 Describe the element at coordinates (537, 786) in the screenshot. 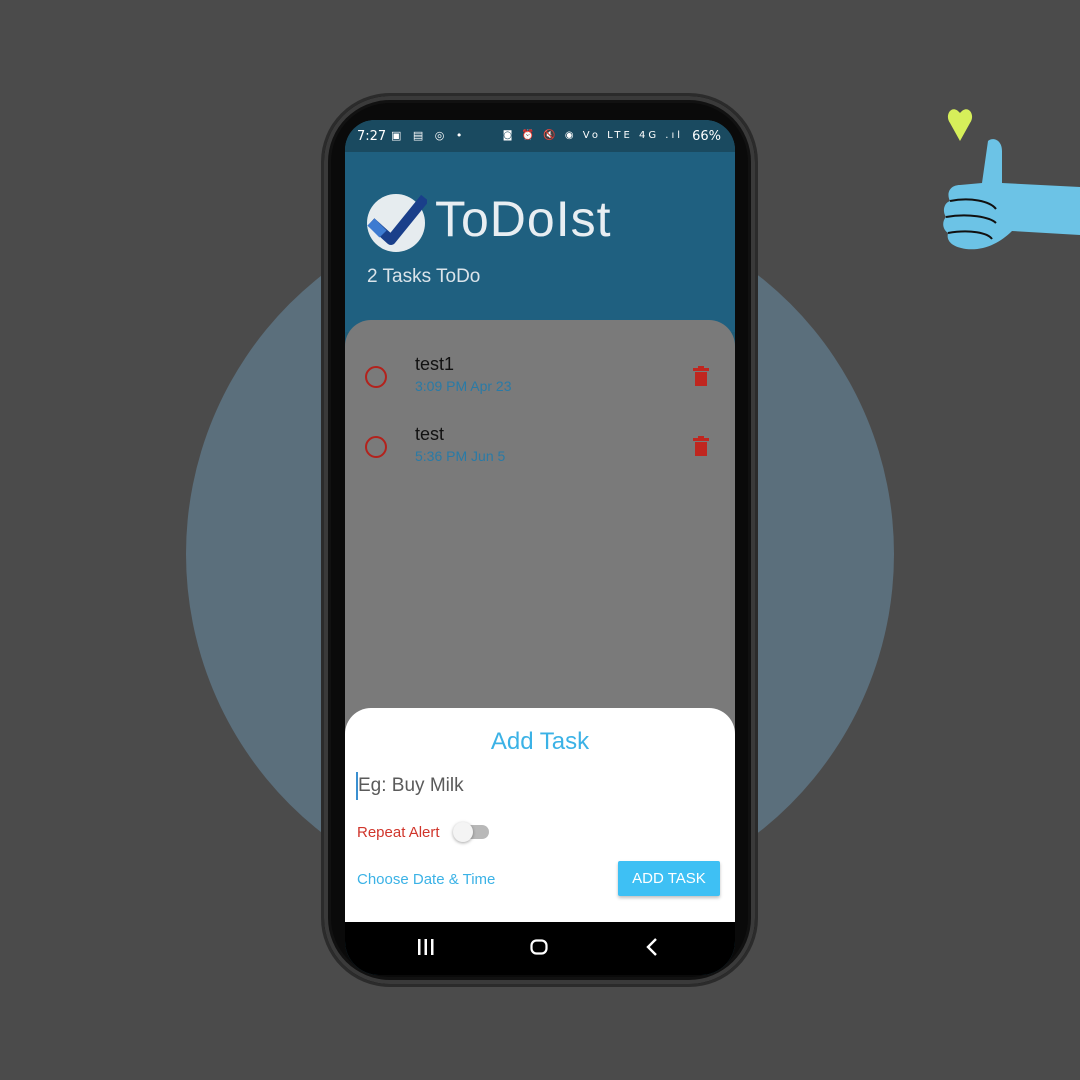

I see `task-name-input` at that location.